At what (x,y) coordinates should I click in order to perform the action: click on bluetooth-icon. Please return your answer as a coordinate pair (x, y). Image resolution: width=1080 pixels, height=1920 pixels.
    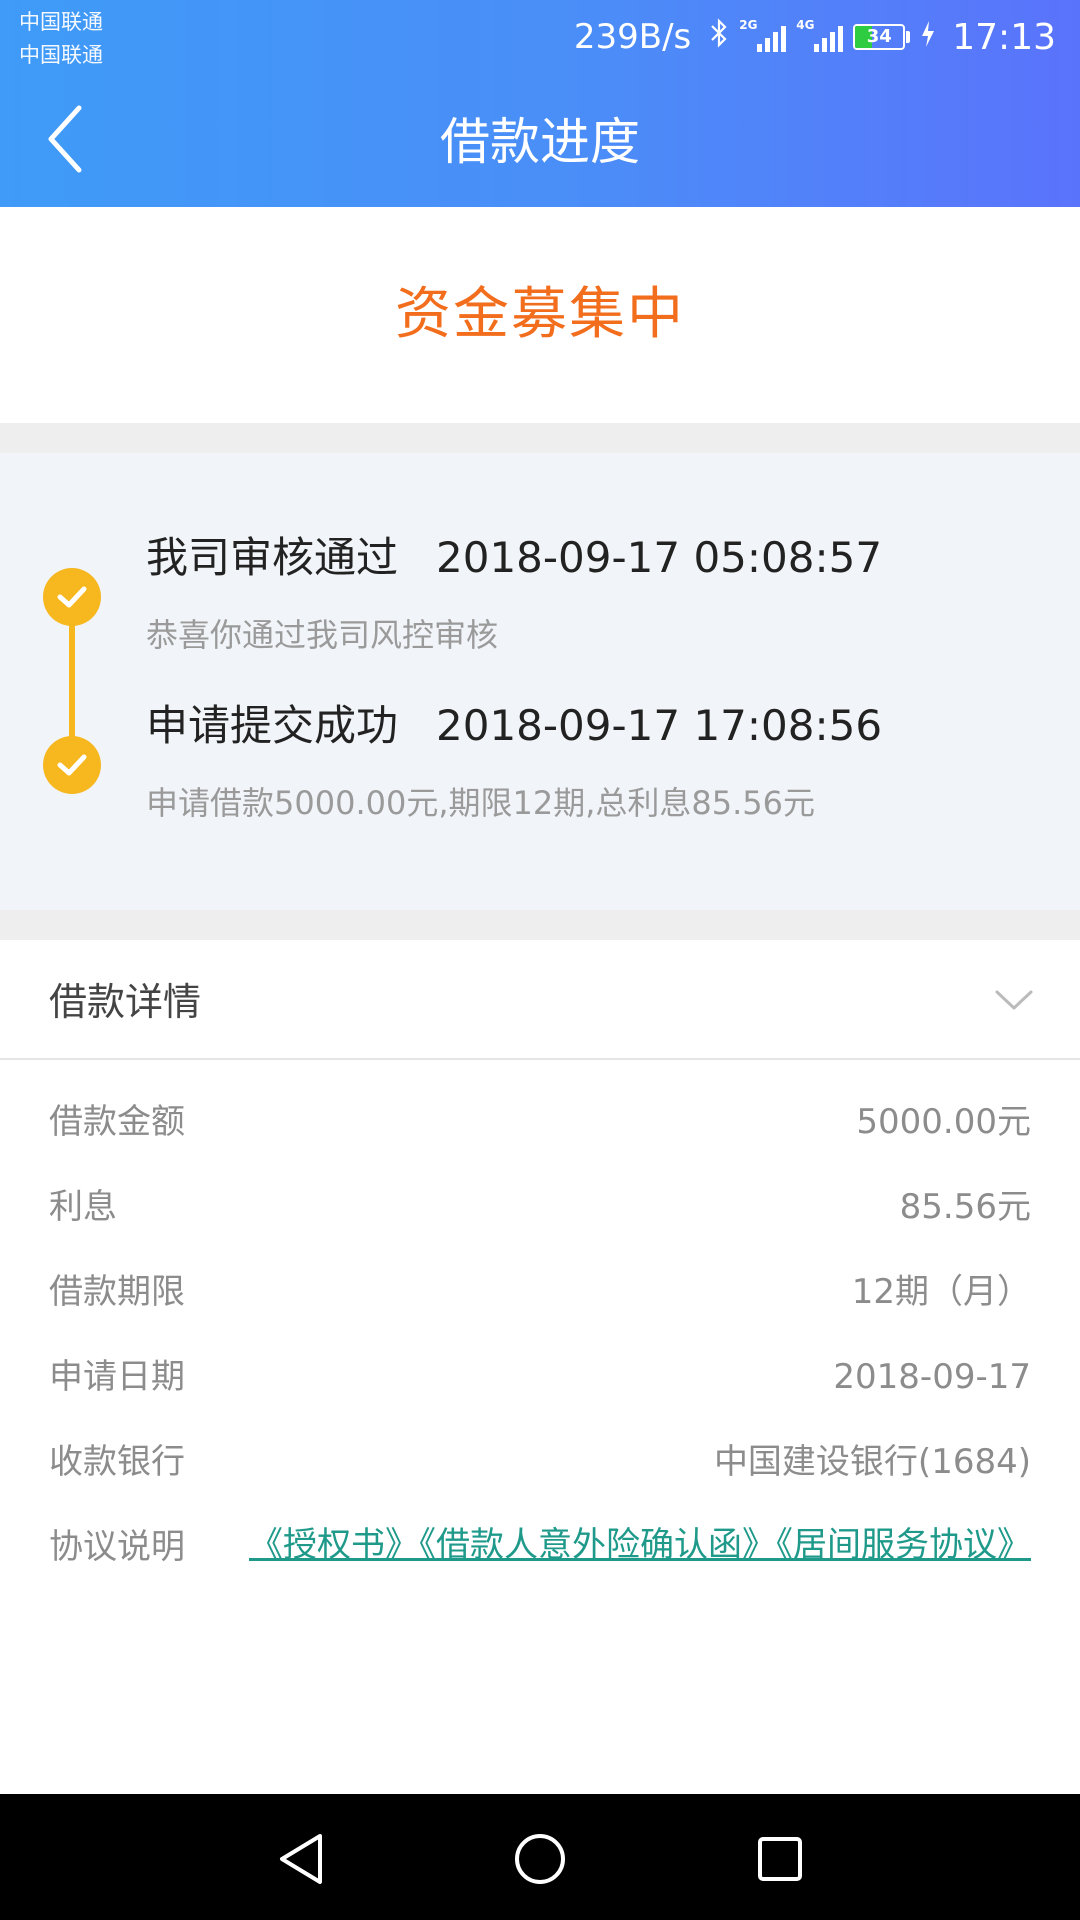
    Looking at the image, I should click on (719, 37).